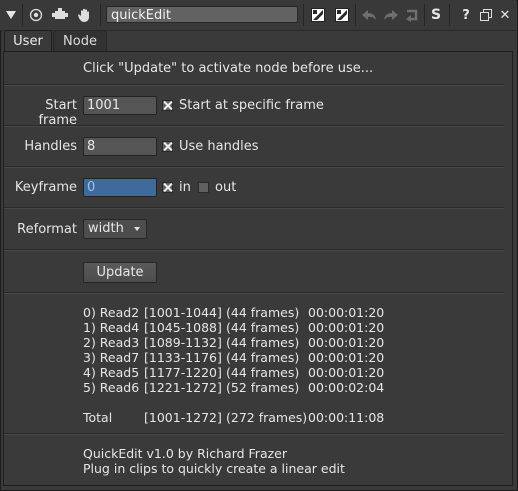  I want to click on update-button: Update, so click(120, 272).